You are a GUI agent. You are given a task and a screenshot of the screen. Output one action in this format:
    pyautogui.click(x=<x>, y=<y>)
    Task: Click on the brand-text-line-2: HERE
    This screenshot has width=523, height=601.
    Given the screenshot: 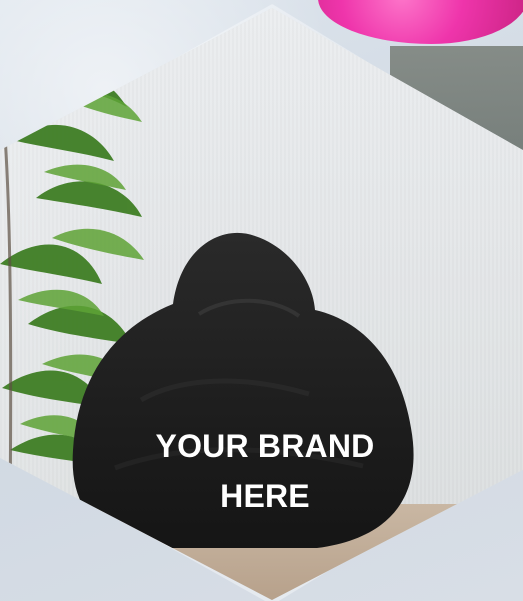 What is the action you would take?
    pyautogui.click(x=265, y=496)
    